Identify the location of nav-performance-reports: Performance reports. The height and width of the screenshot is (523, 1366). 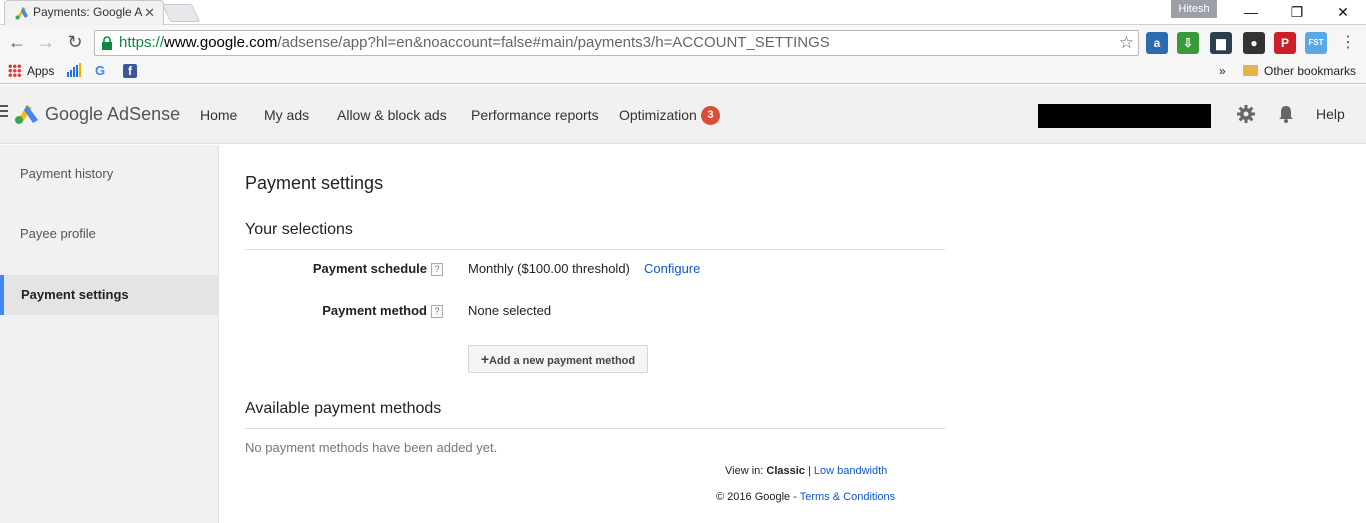
(535, 115).